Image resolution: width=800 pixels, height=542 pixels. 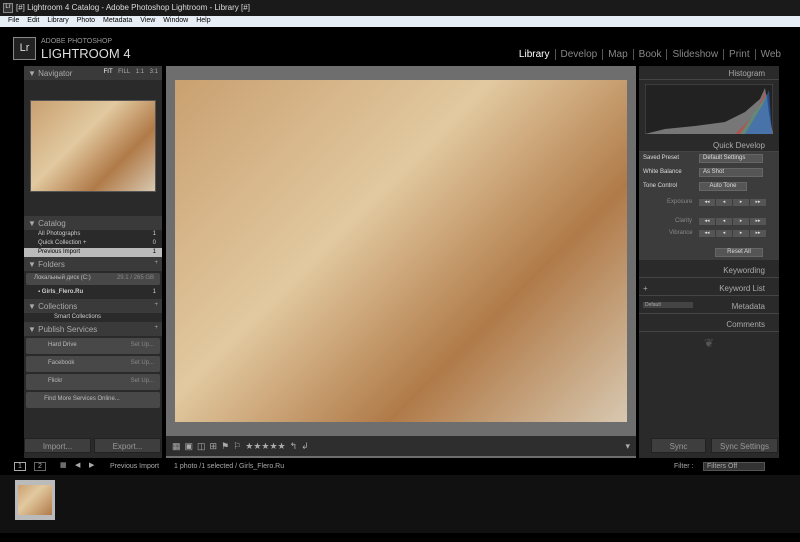 What do you see at coordinates (91, 465) in the screenshot?
I see `forward-arrow-icon: ▶` at bounding box center [91, 465].